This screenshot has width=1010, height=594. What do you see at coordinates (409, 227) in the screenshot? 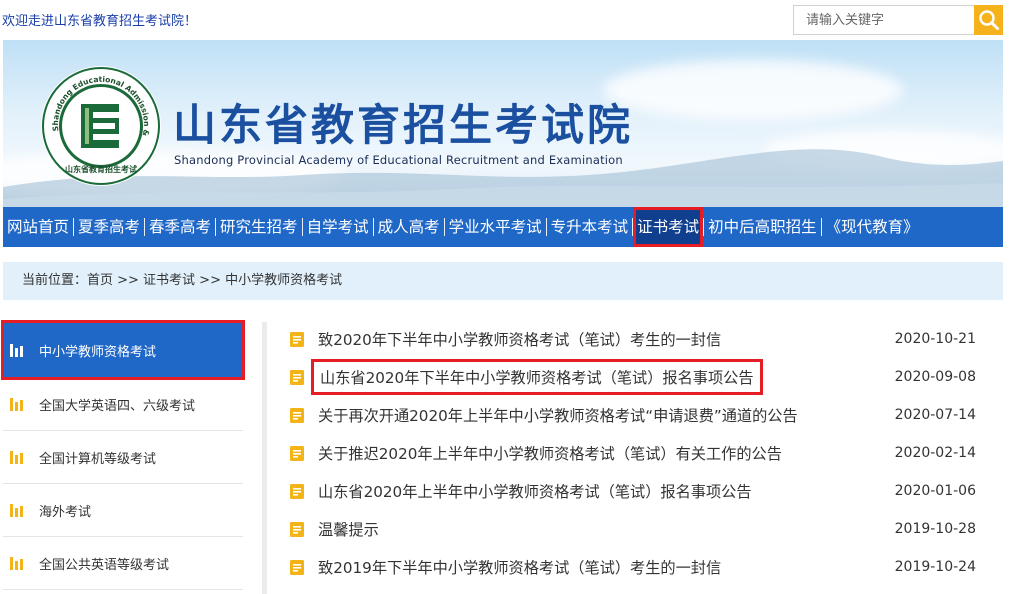
I see `nav-item: 成人高考` at bounding box center [409, 227].